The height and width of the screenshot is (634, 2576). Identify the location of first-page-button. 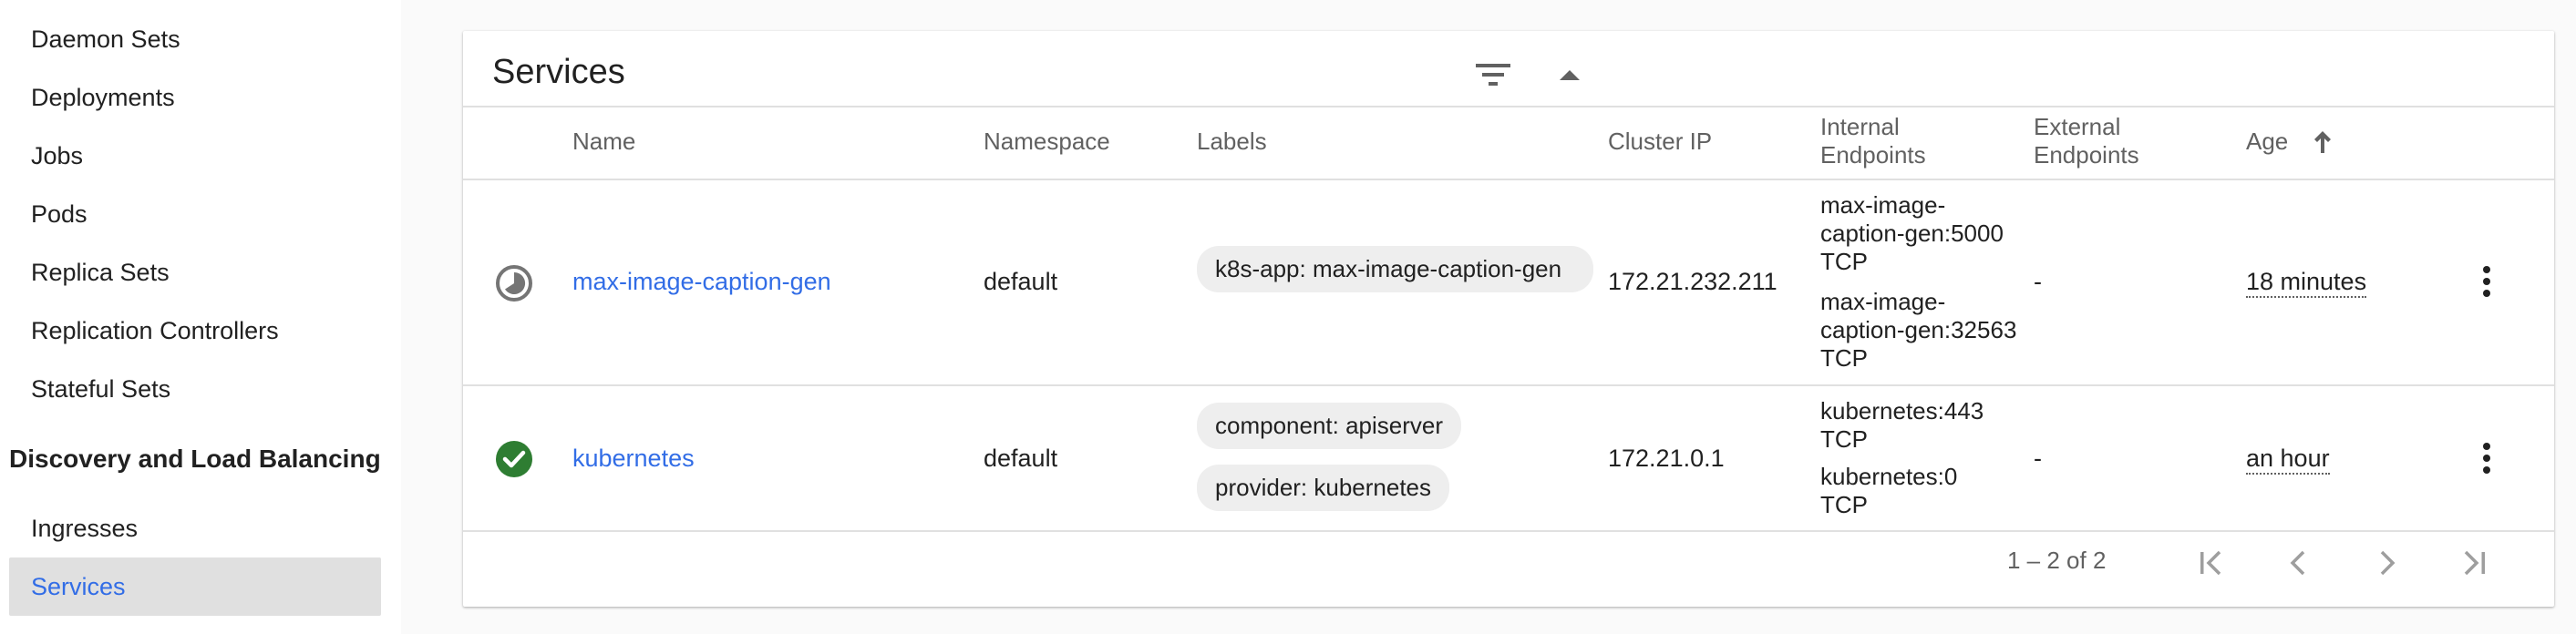
(2211, 563).